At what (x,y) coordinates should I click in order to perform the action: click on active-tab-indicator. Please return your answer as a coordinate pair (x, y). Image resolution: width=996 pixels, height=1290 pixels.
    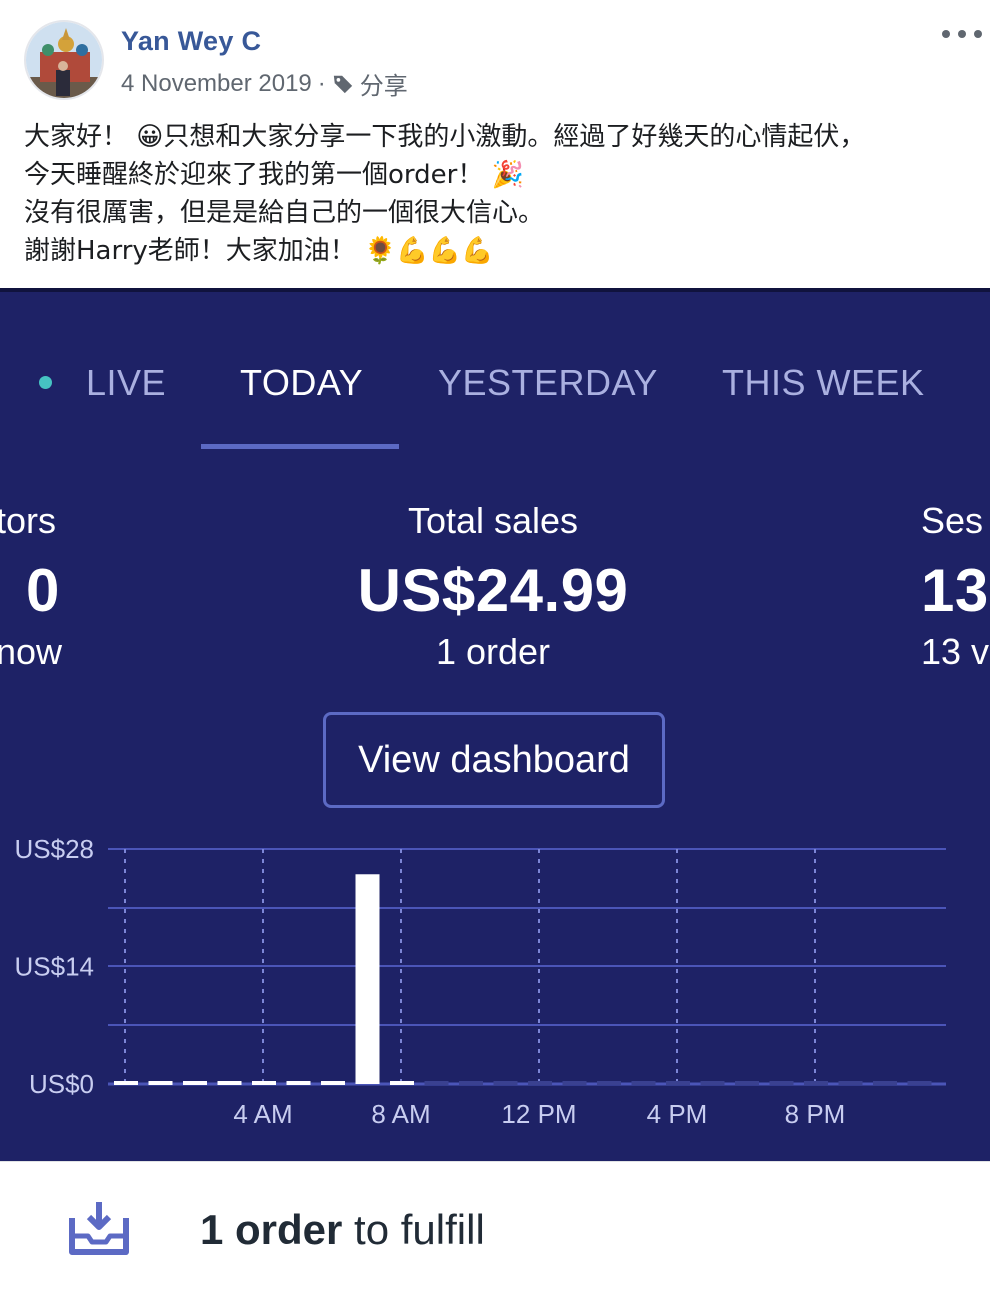
    Looking at the image, I should click on (300, 446).